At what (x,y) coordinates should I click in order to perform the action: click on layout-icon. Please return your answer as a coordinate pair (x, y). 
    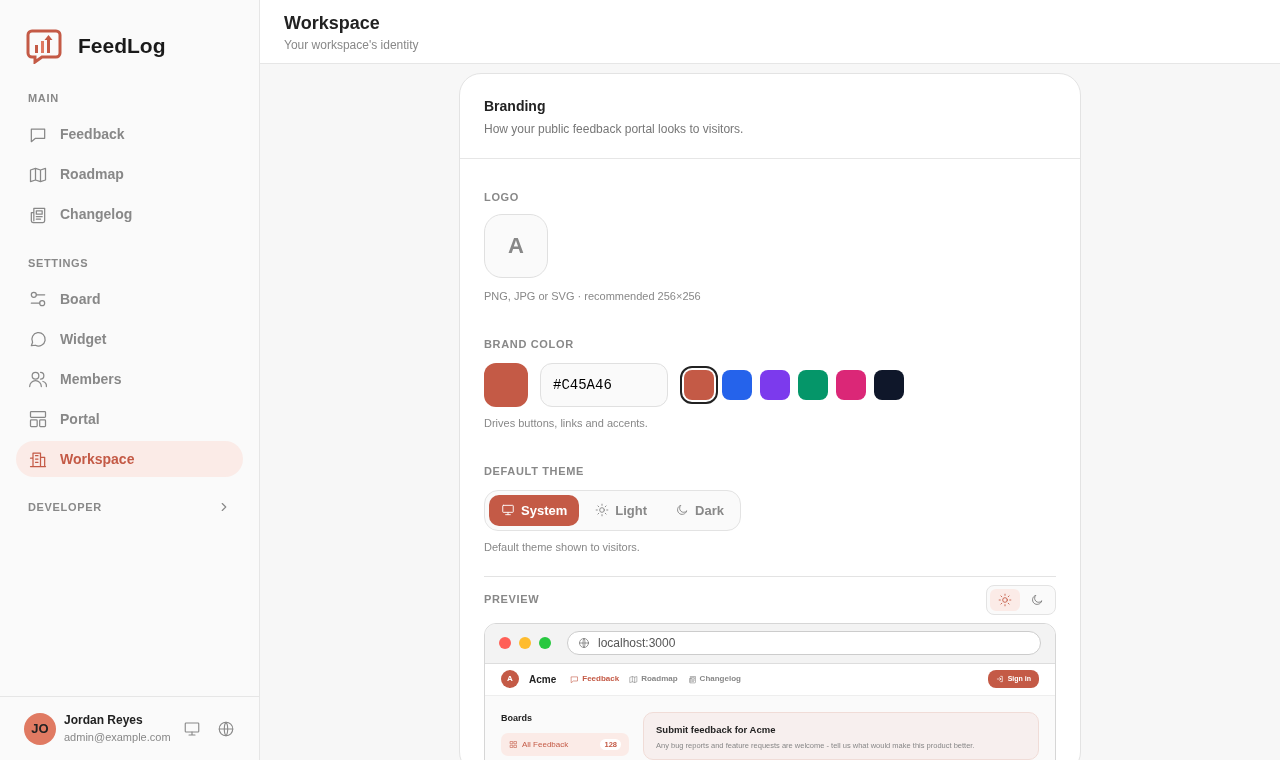
    Looking at the image, I should click on (38, 419).